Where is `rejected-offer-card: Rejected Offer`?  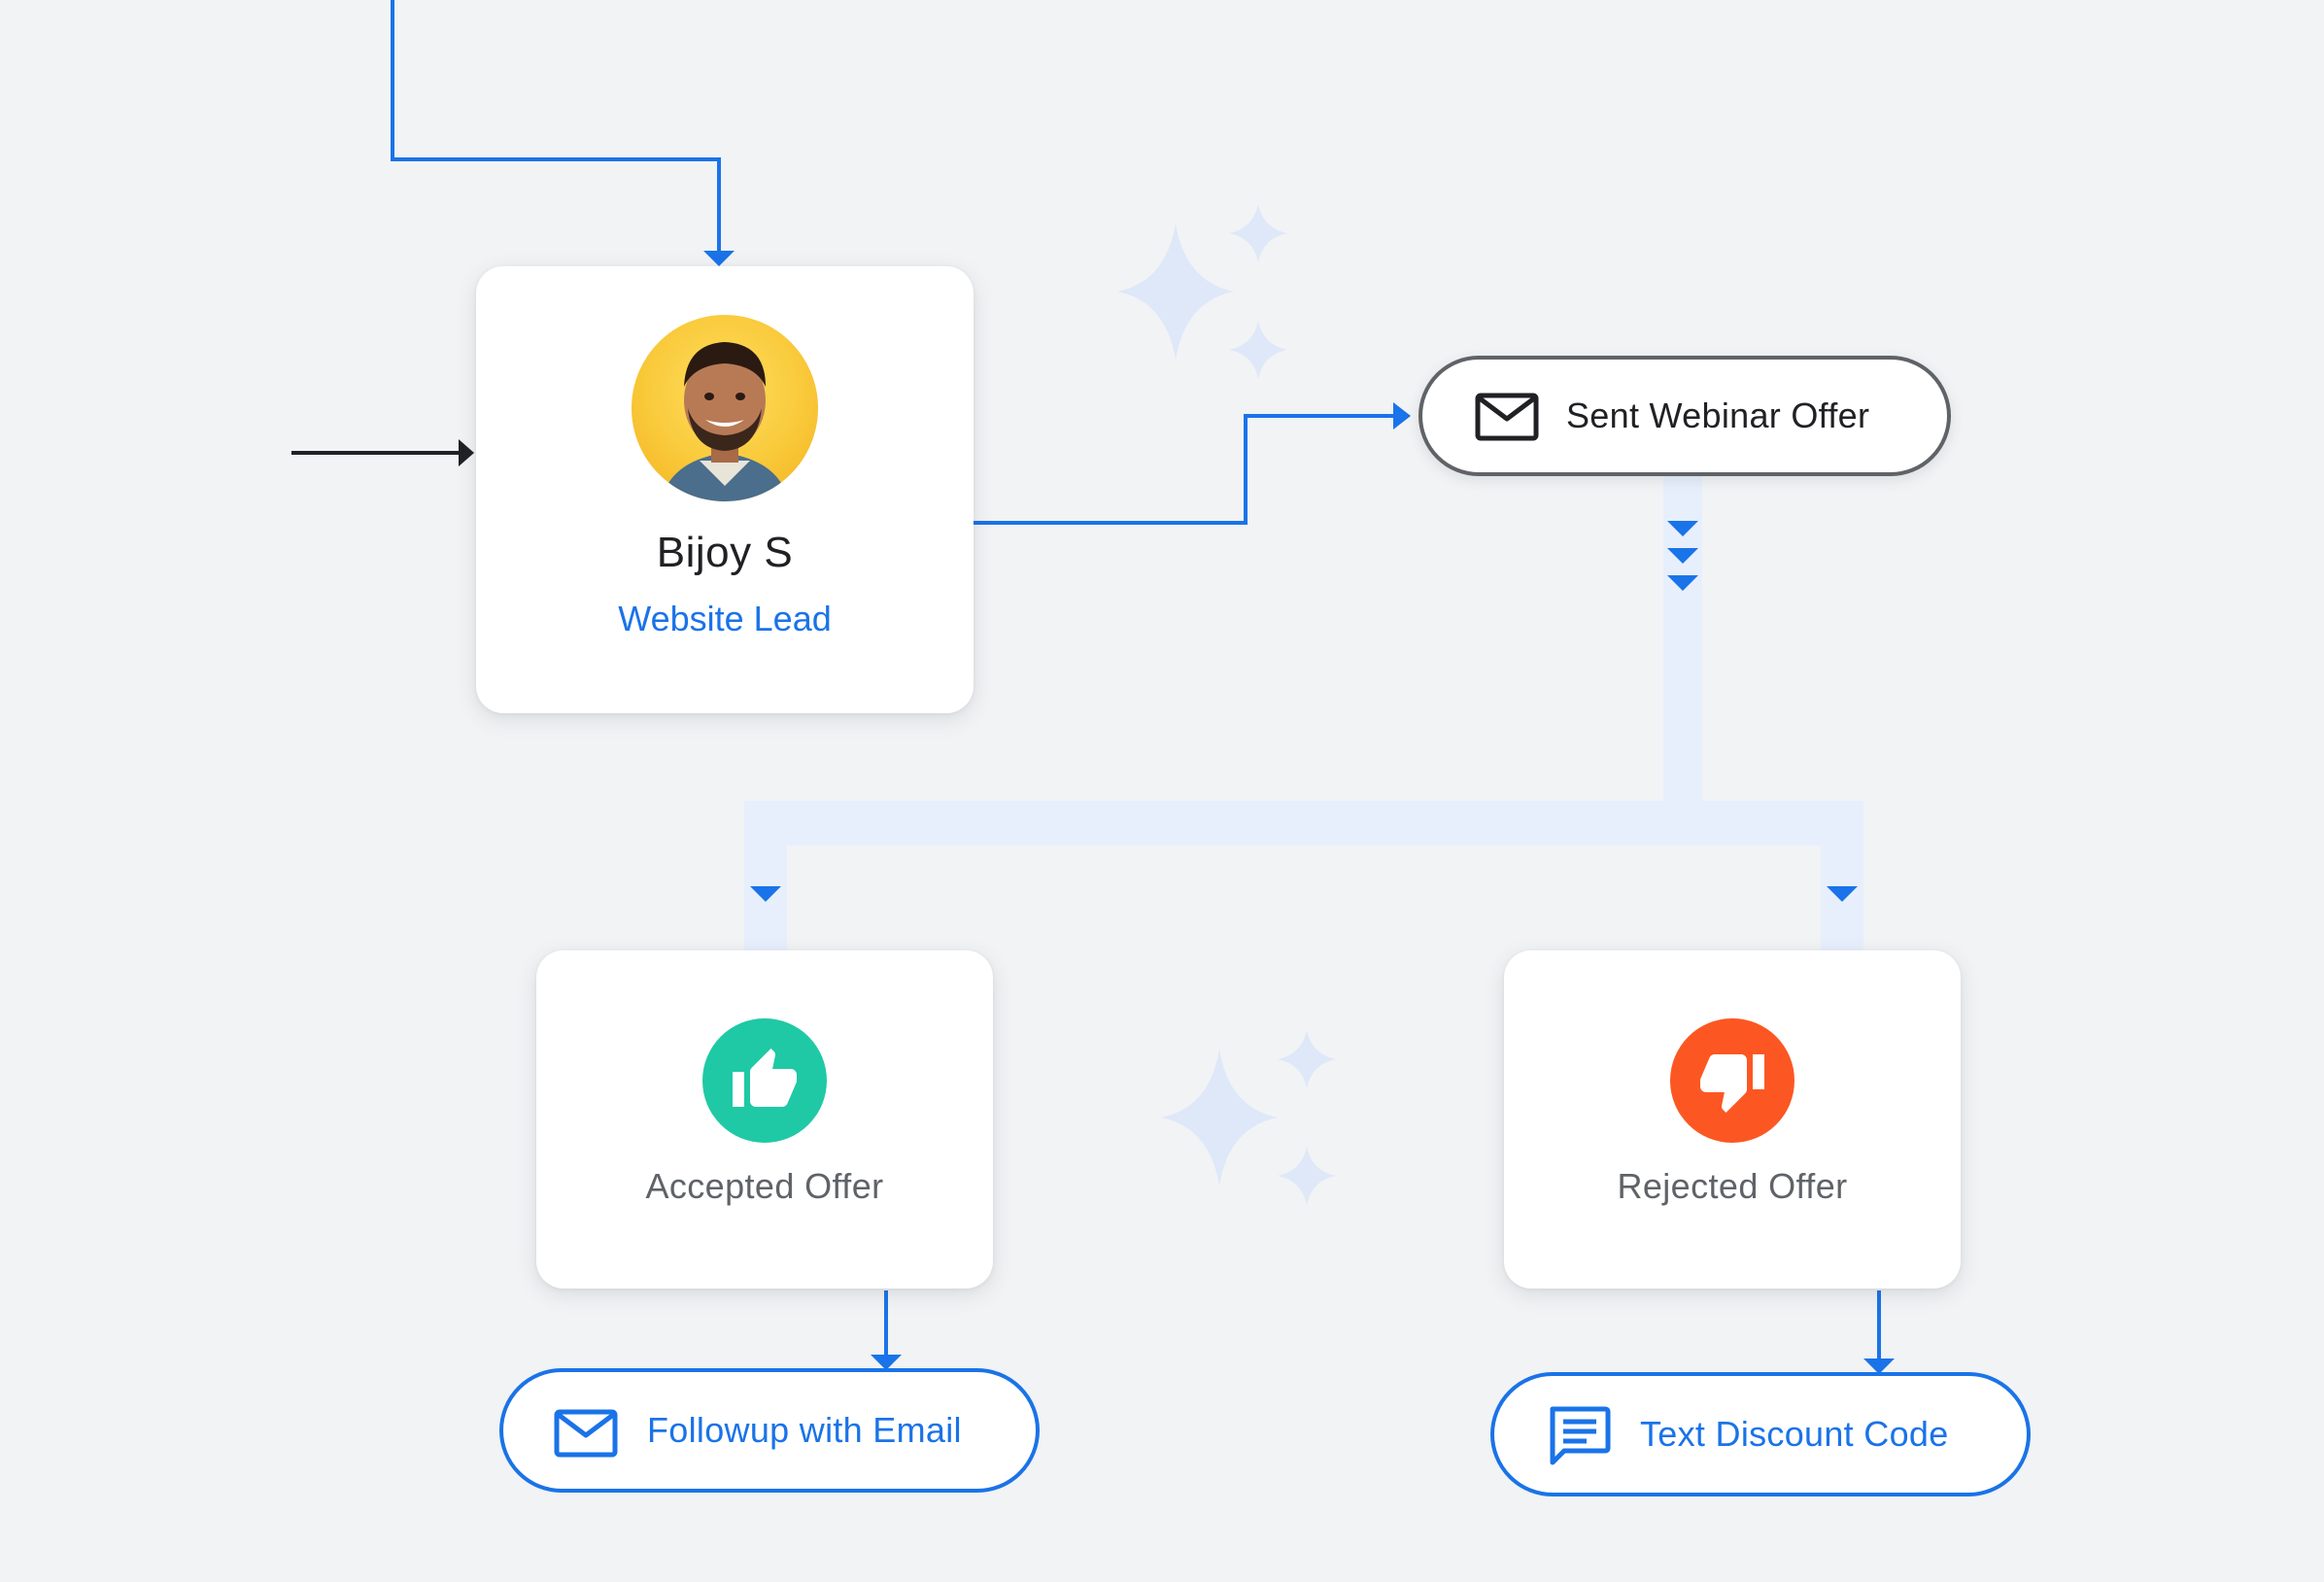 rejected-offer-card: Rejected Offer is located at coordinates (1733, 1119).